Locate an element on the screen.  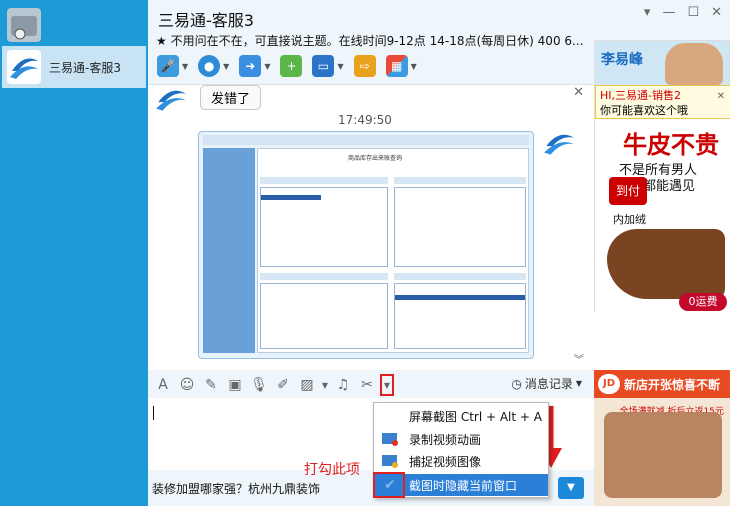
ad-headline: 牛皮不贵 is located at coordinates (671, 145).